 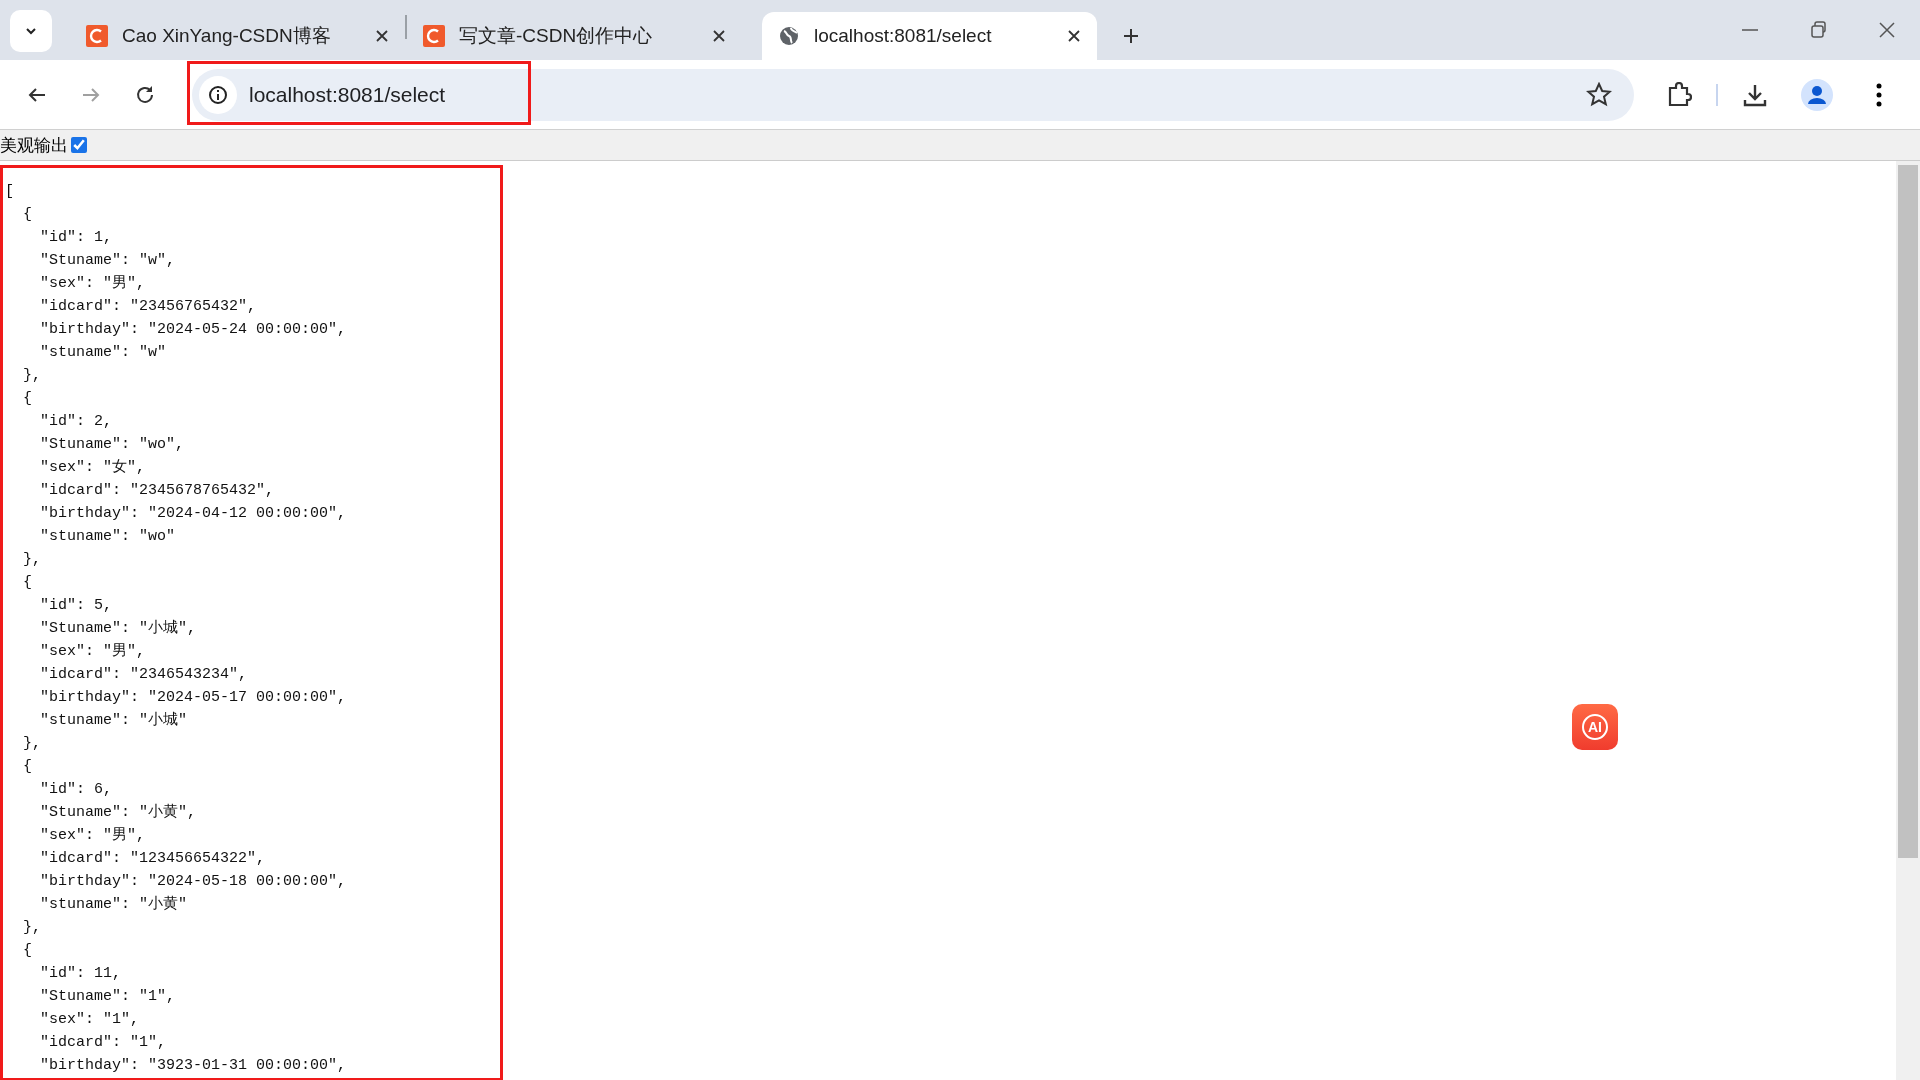 I want to click on code-line: "stuname": "小黄", so click(x=114, y=904).